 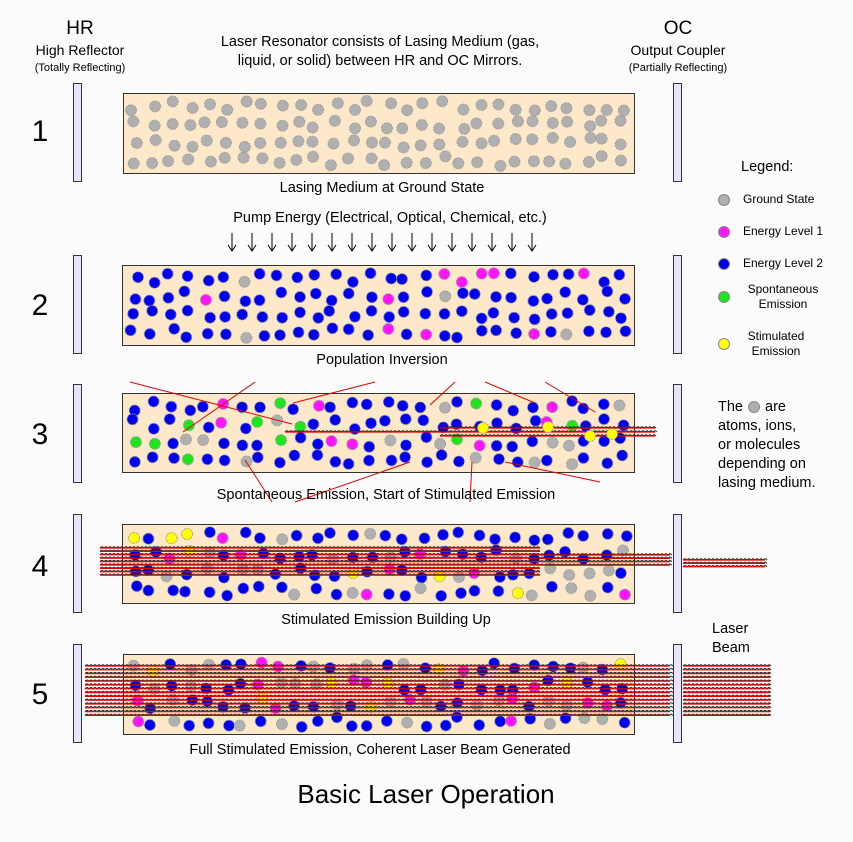 I want to click on spontaneous-emission-ray, so click(x=442, y=393).